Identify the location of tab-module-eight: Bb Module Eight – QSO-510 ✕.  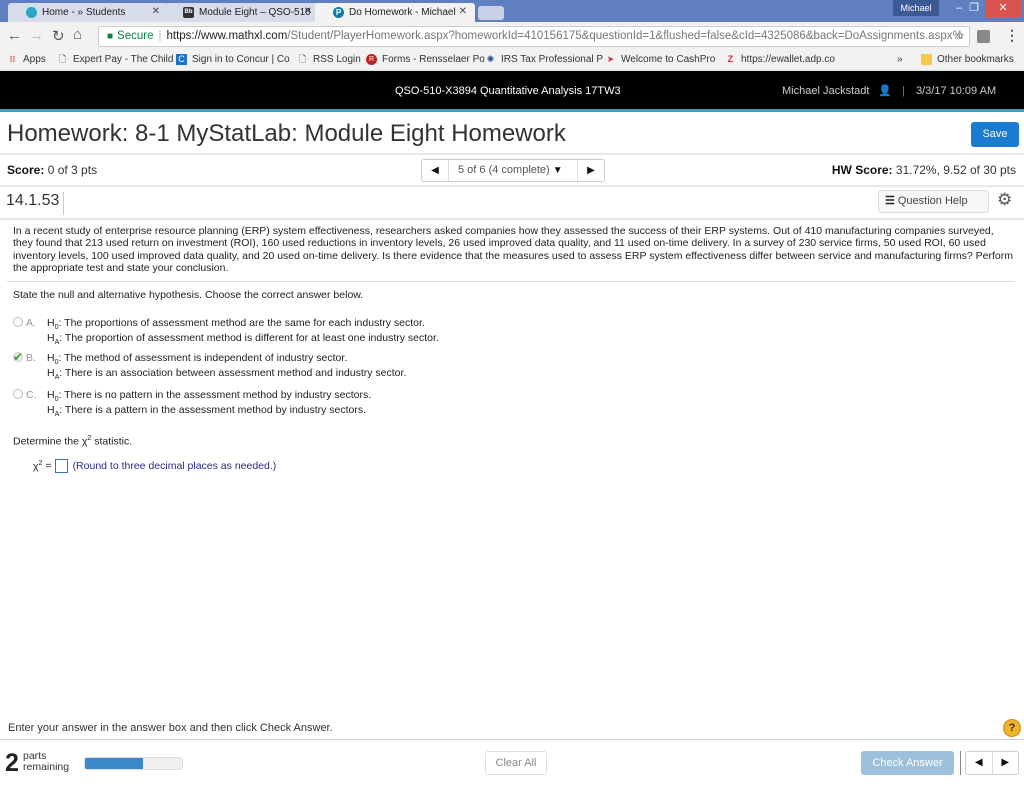
(242, 12).